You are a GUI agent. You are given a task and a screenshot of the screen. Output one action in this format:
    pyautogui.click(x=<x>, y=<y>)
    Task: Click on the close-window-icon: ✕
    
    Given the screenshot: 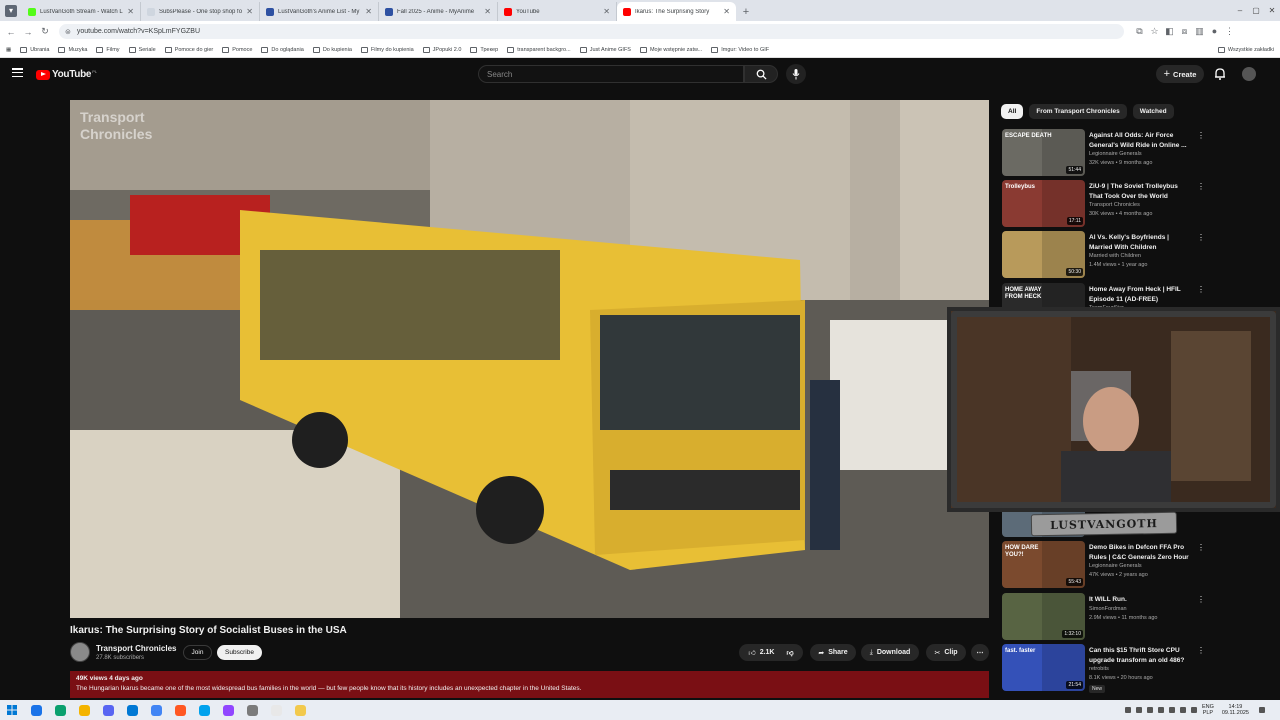 What is the action you would take?
    pyautogui.click(x=1272, y=10)
    